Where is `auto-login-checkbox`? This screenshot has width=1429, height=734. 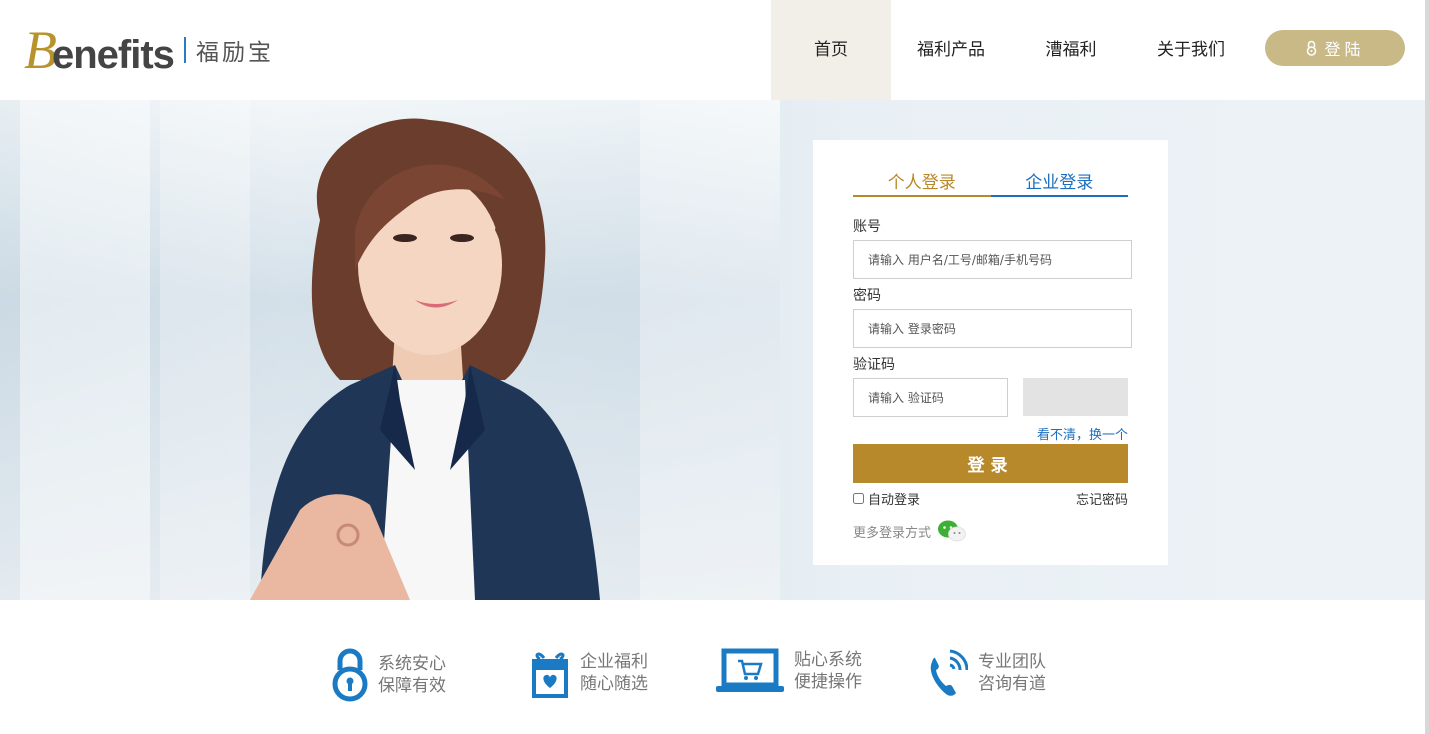
auto-login-checkbox is located at coordinates (858, 498).